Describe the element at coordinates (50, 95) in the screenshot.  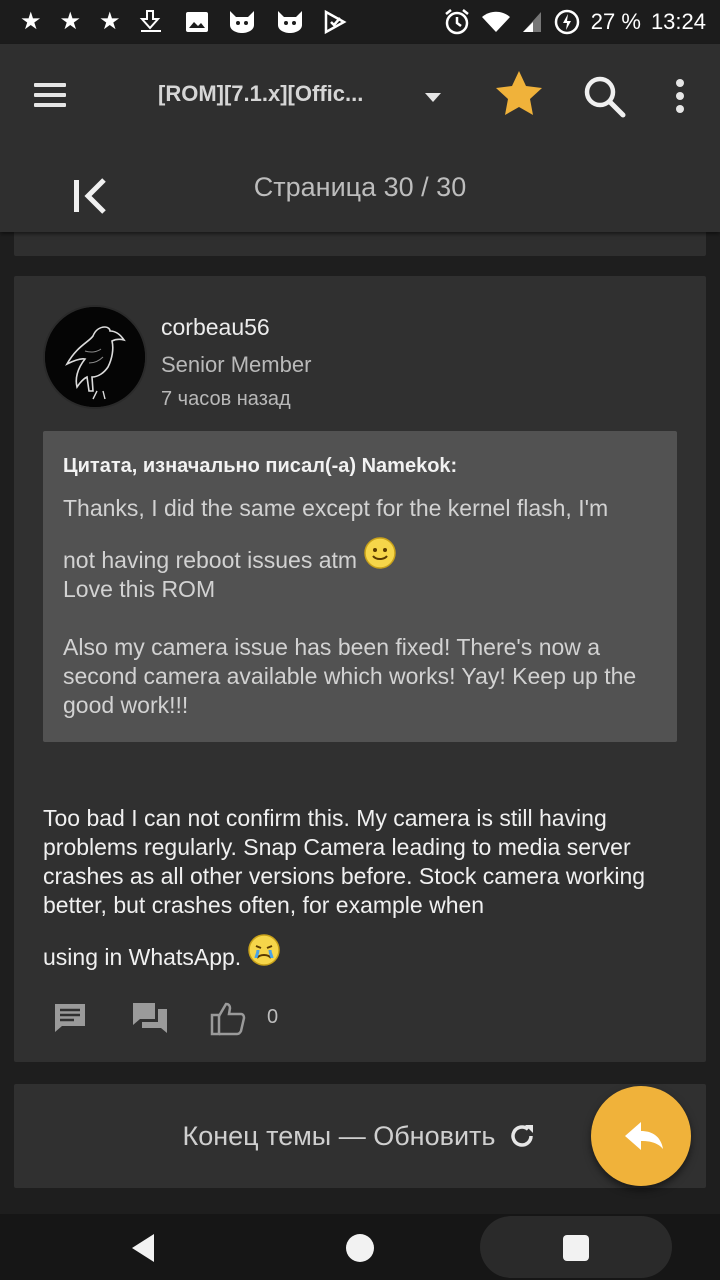
I see `menu-icon` at that location.